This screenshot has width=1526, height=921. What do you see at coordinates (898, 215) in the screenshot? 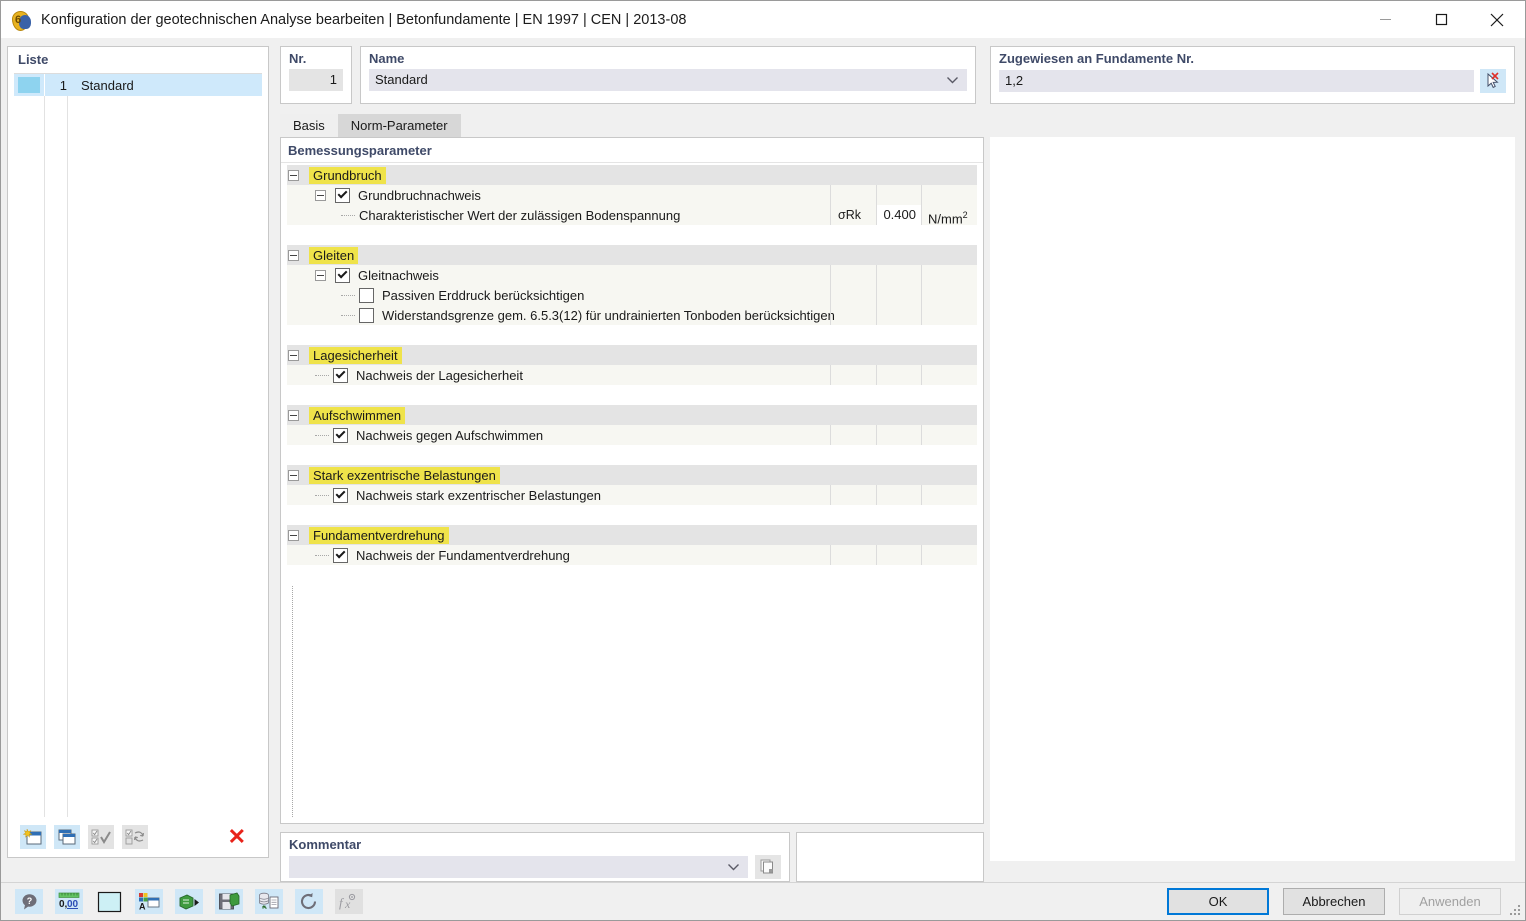
I see `tree-row-value: 0.400` at bounding box center [898, 215].